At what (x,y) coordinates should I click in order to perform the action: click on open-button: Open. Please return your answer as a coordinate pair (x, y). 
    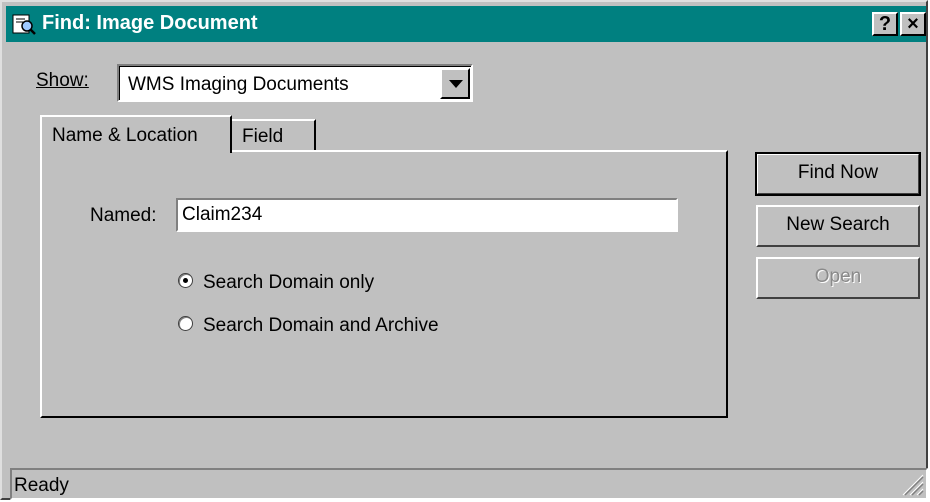
    Looking at the image, I should click on (838, 278).